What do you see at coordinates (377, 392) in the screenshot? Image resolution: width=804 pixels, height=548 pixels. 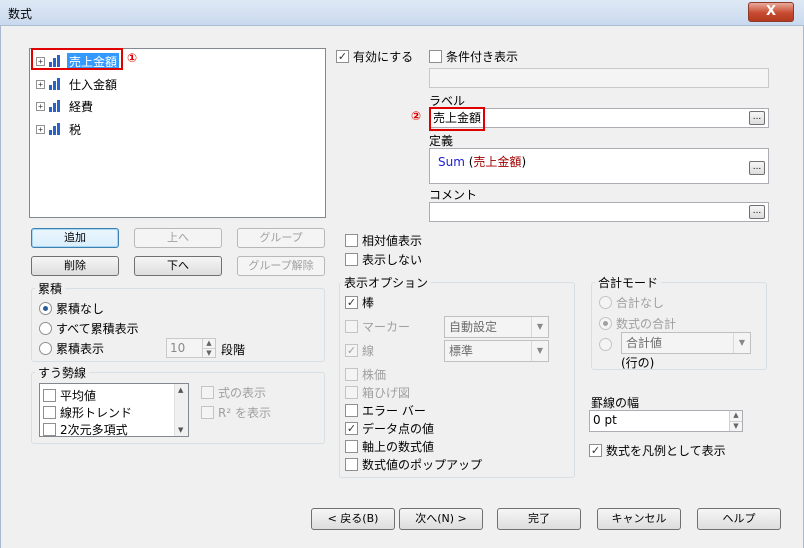 I see `boxplot-checkbox: 箱ひげ図` at bounding box center [377, 392].